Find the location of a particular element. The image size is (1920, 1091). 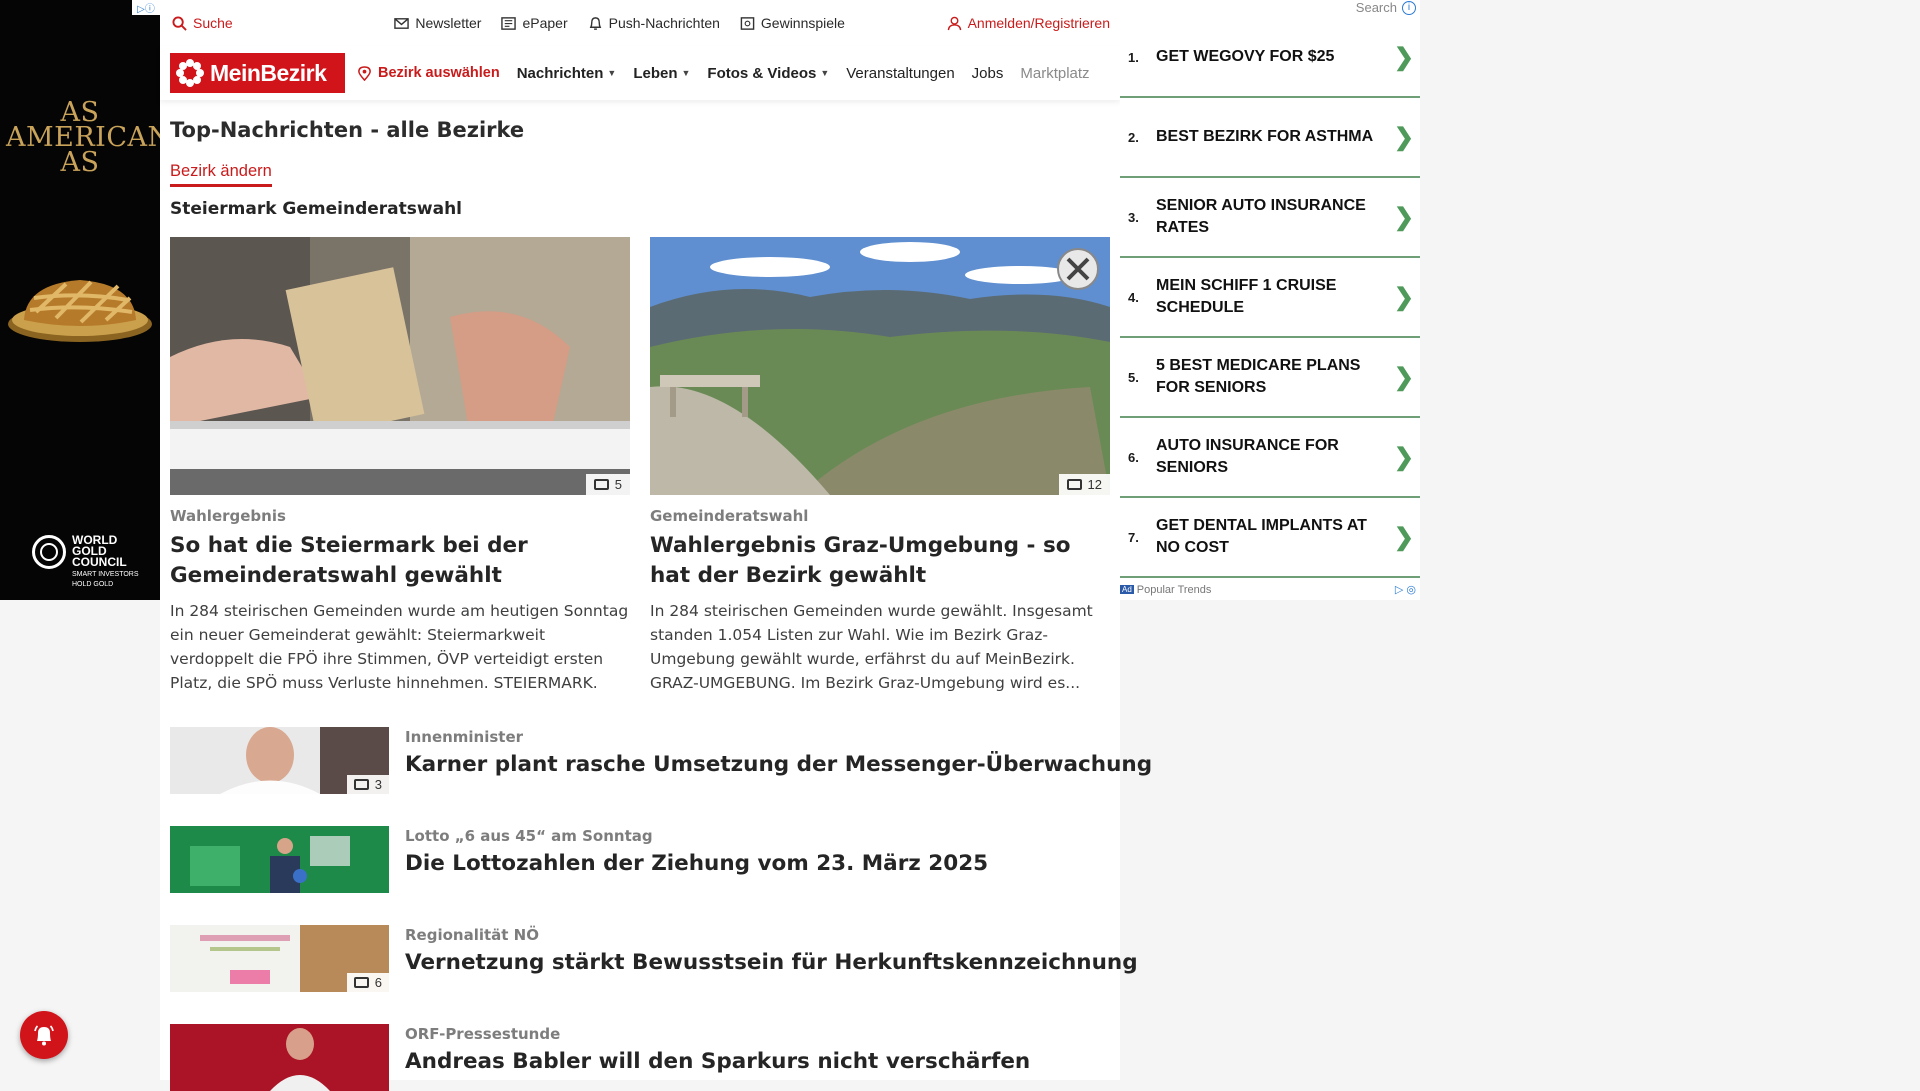

login-label: Anmelden/Registrieren is located at coordinates (1038, 23).